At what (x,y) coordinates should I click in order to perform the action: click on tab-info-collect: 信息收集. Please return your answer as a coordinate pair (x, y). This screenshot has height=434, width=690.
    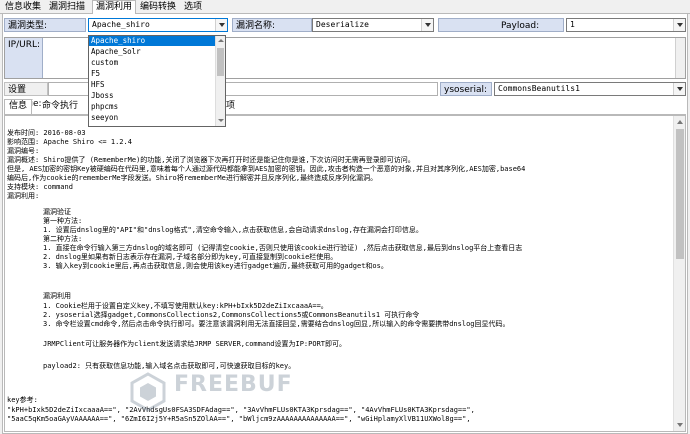
    Looking at the image, I should click on (23, 7).